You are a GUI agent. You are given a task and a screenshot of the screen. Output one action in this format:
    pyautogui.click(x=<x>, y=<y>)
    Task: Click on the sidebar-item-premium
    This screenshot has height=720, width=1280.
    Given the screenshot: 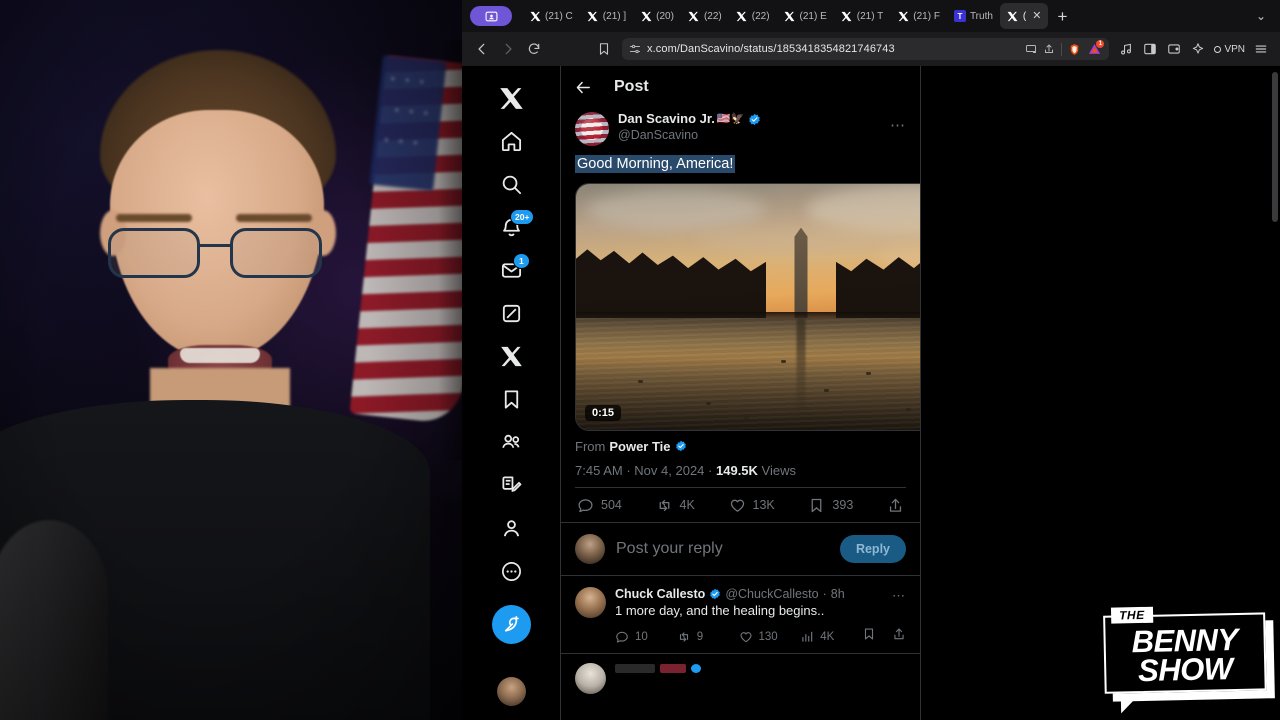 What is the action you would take?
    pyautogui.click(x=511, y=356)
    